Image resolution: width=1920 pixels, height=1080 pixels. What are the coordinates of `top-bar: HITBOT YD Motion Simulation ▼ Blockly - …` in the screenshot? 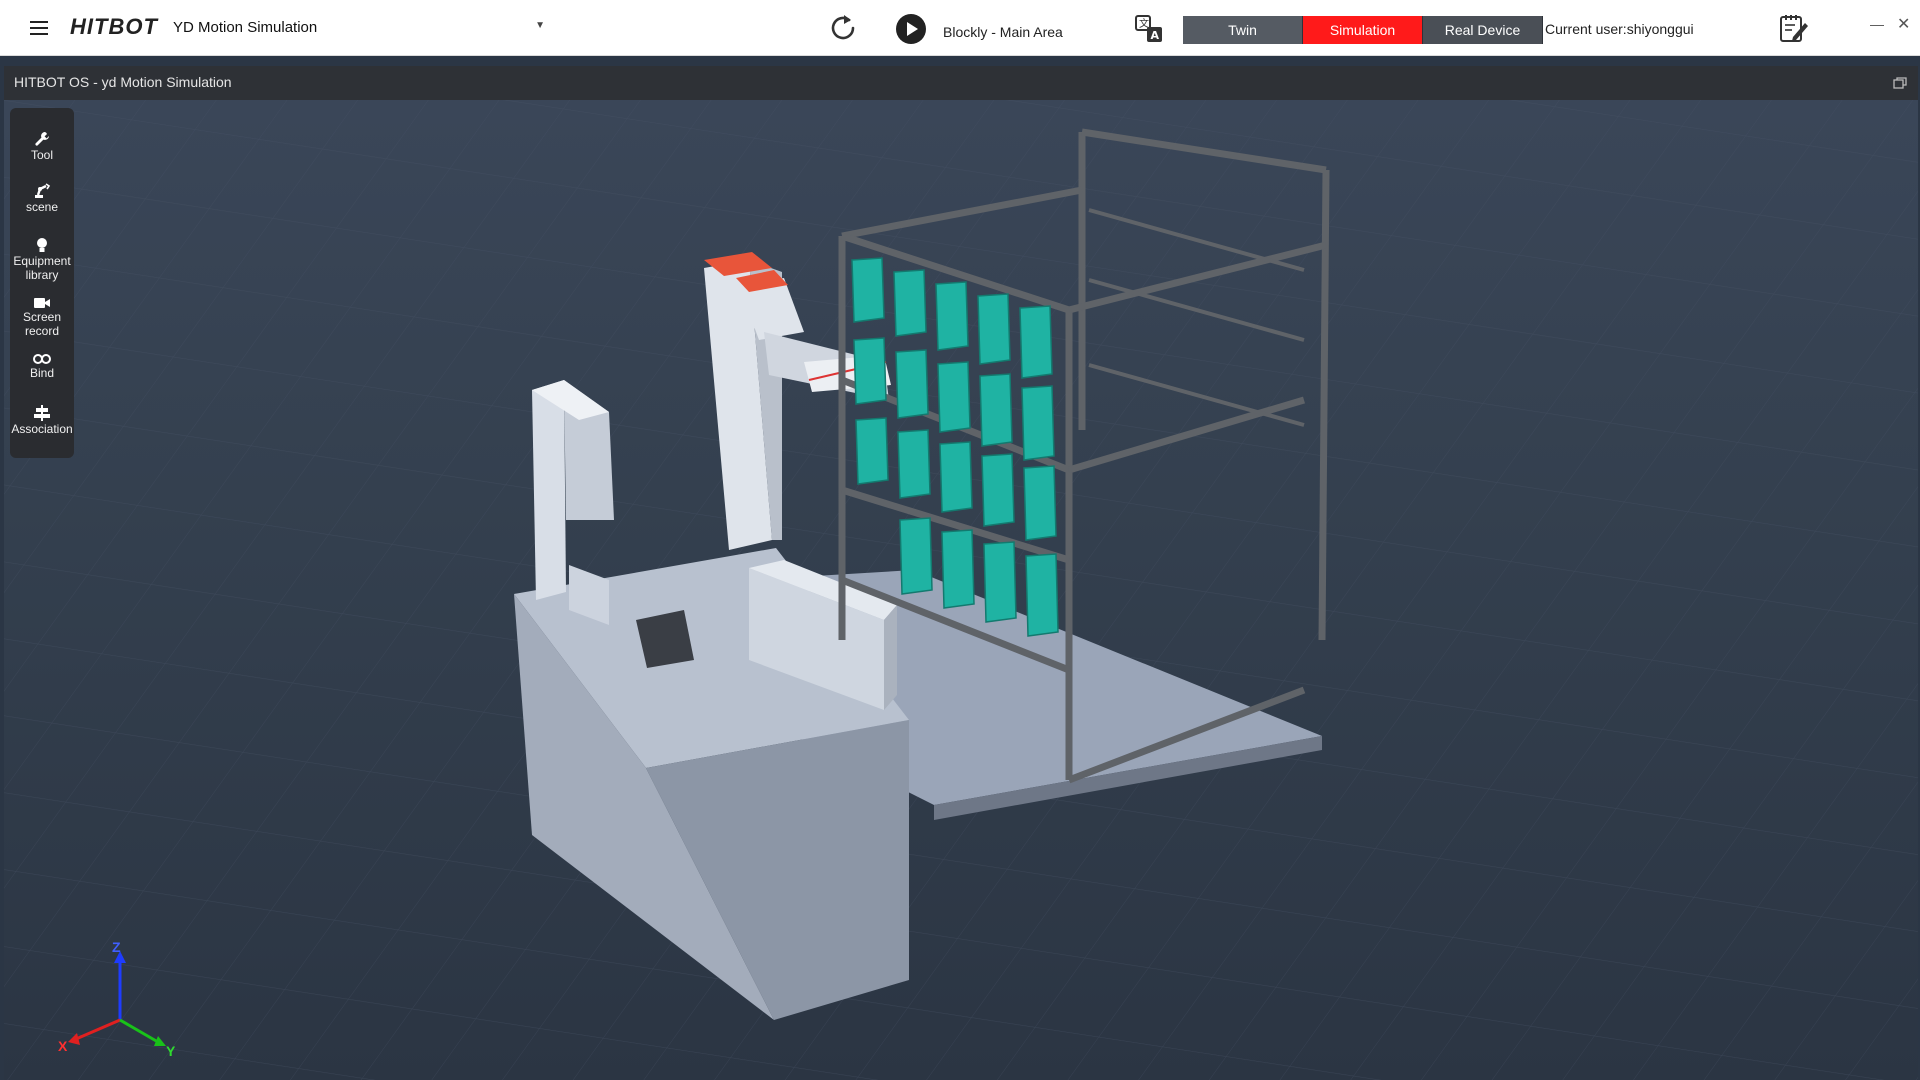 It's located at (960, 28).